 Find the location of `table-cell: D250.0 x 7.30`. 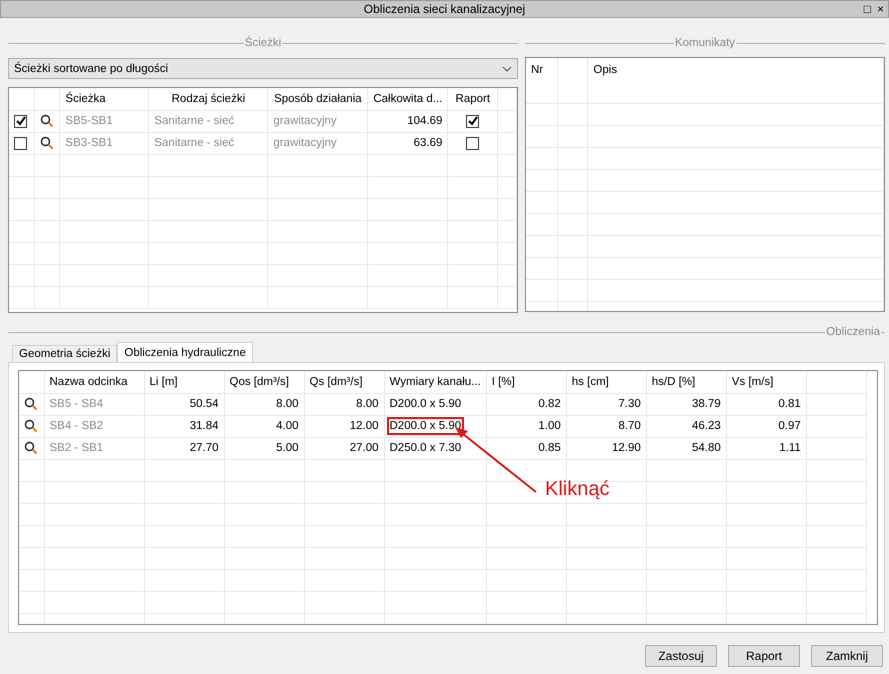

table-cell: D250.0 x 7.30 is located at coordinates (435, 448).